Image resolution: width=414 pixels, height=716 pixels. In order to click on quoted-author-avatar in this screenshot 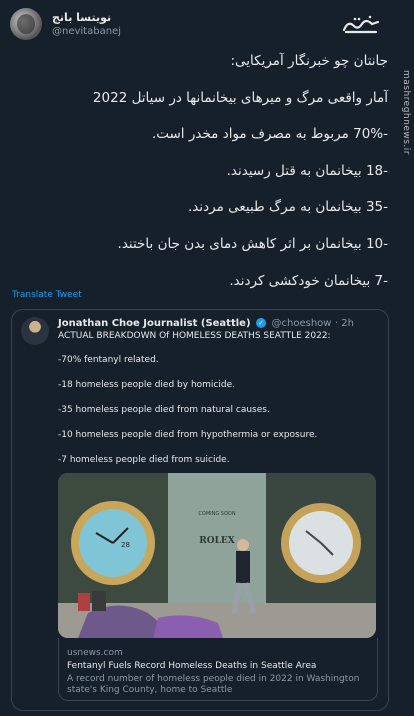, I will do `click(35, 331)`.